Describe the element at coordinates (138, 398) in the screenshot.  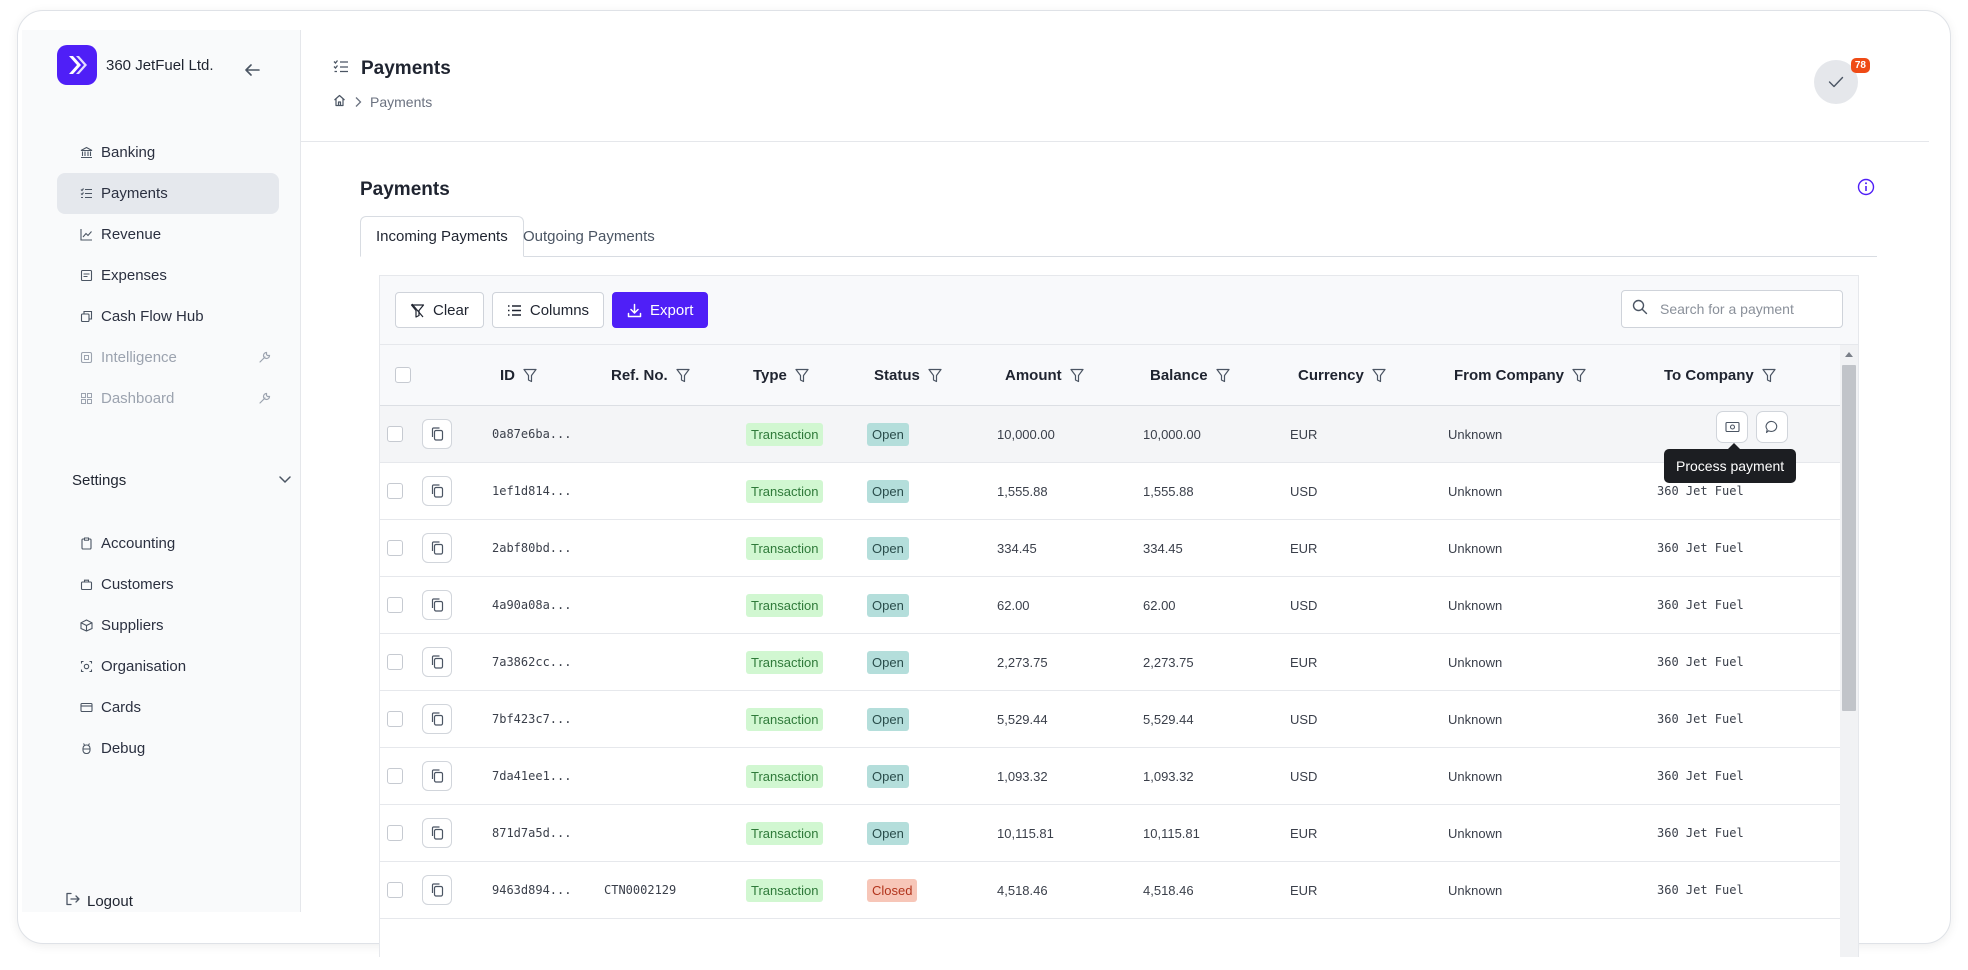
I see `sidebar-item-label: Dashboard` at that location.